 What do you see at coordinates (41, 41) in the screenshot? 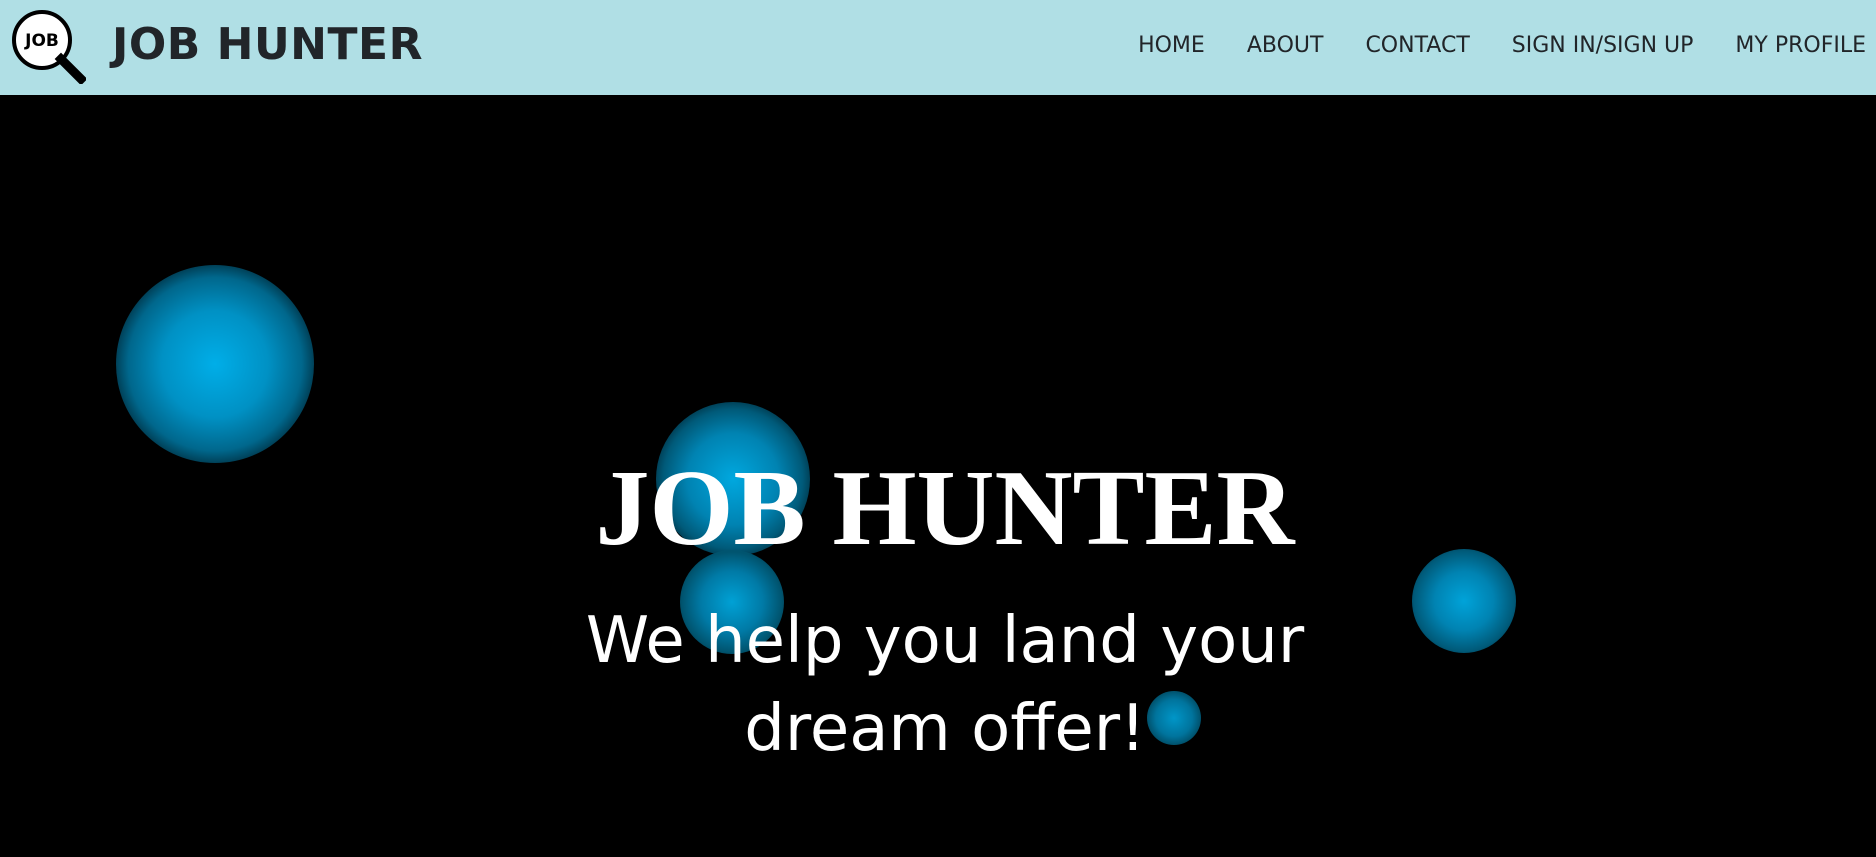
I see `logo-text: JOB` at bounding box center [41, 41].